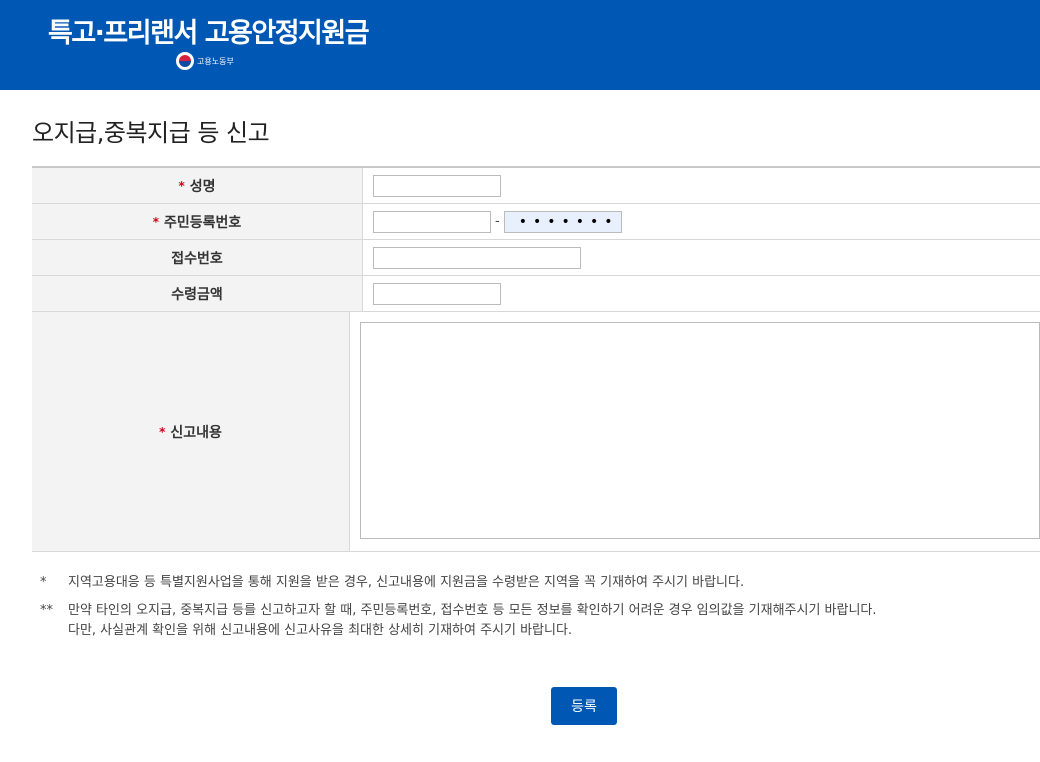 This screenshot has width=1040, height=762. I want to click on label-amount-text: 수령금액, so click(197, 294).